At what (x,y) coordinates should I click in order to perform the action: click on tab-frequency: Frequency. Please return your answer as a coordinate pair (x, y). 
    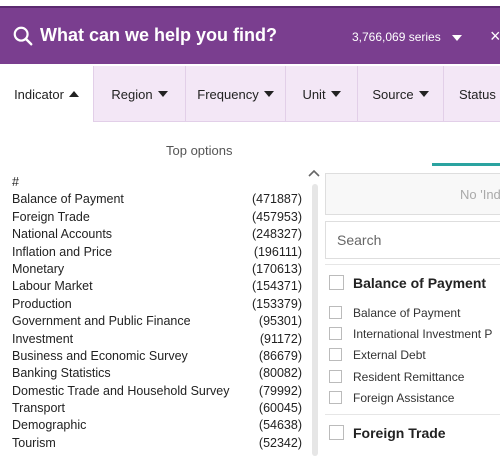
    Looking at the image, I should click on (236, 94).